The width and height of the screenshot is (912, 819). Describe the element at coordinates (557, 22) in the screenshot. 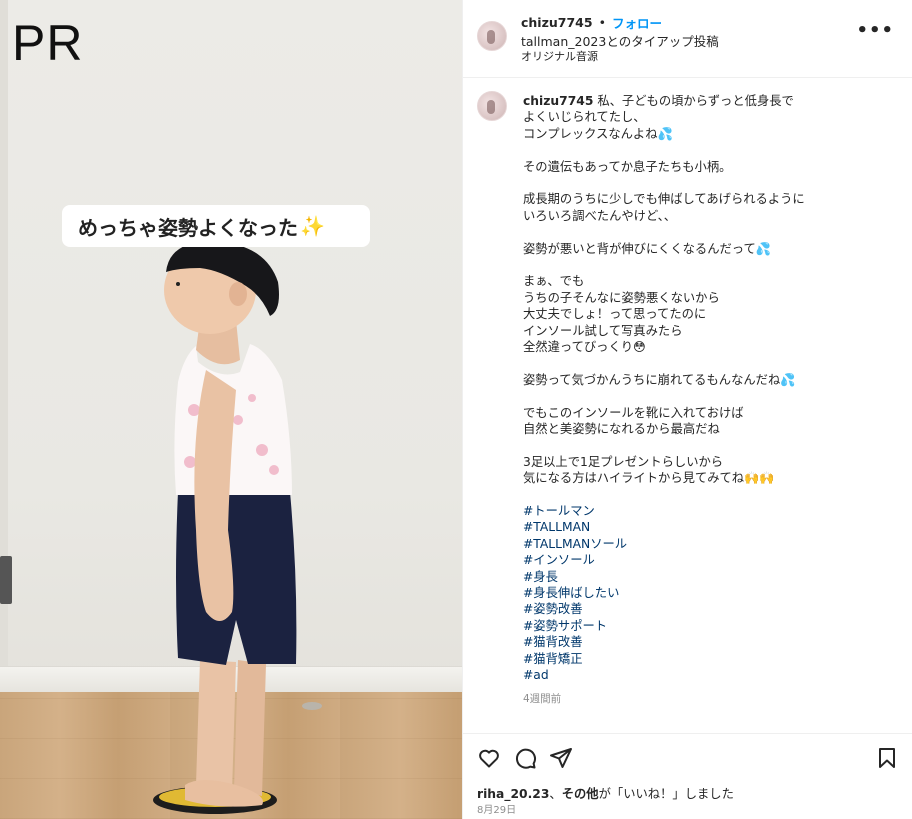

I see `author-username: chizu7745` at that location.